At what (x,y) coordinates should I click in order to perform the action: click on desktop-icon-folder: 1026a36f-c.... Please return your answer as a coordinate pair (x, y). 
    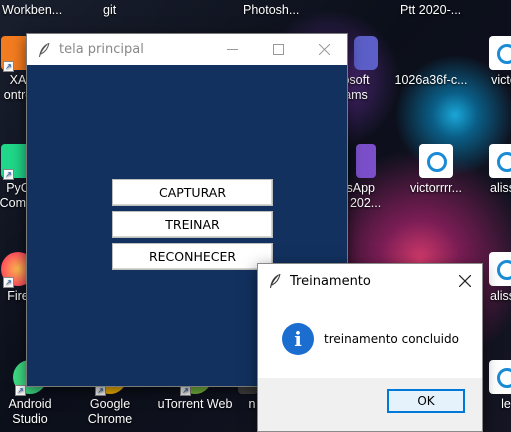
    Looking at the image, I should click on (431, 62).